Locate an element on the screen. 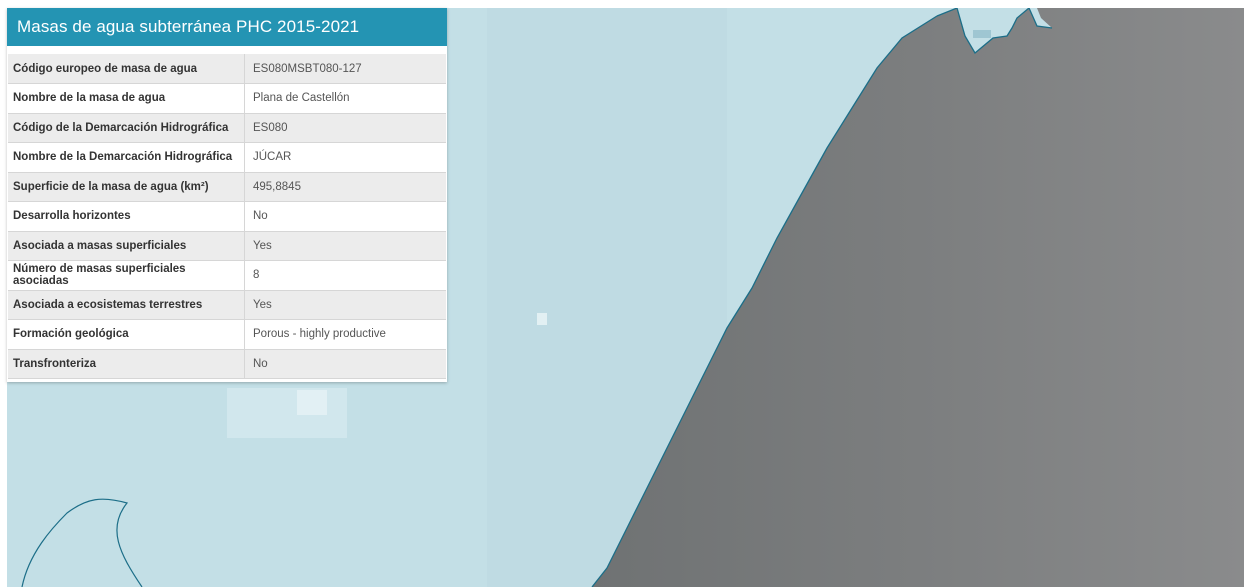  attribute-value: JÚCAR is located at coordinates (272, 157).